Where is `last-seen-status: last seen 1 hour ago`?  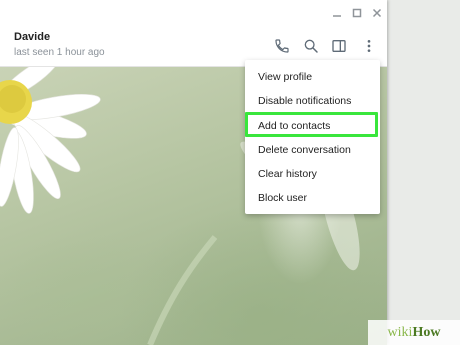 last-seen-status: last seen 1 hour ago is located at coordinates (59, 52).